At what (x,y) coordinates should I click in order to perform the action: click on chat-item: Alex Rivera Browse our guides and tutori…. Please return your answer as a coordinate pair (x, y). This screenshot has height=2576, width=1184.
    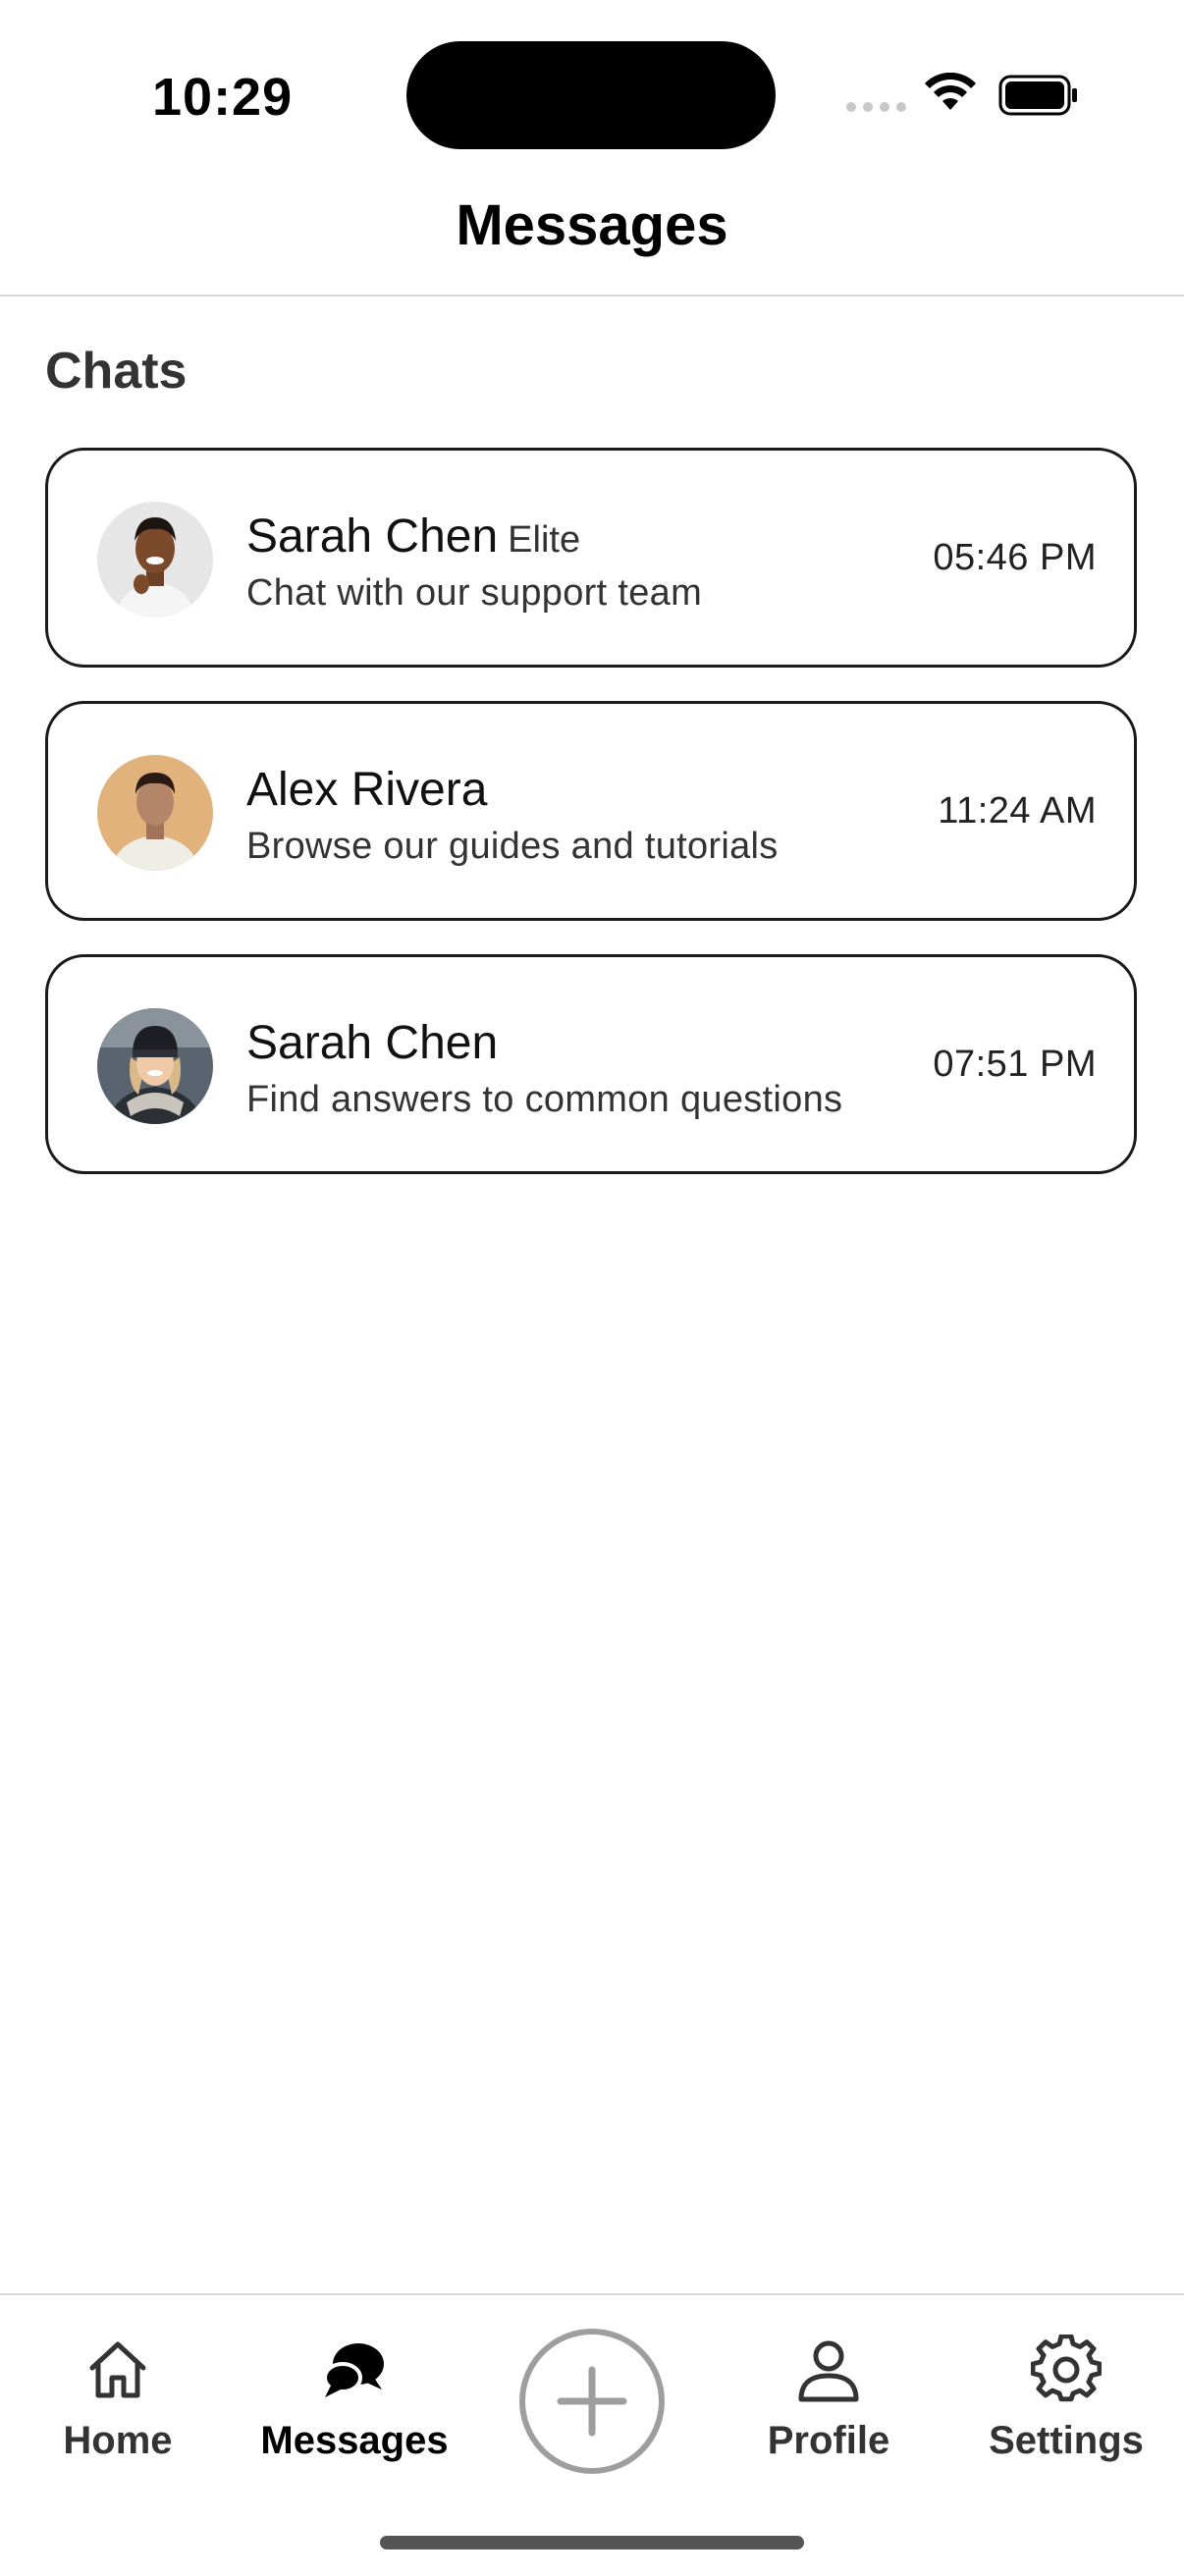
    Looking at the image, I should click on (591, 811).